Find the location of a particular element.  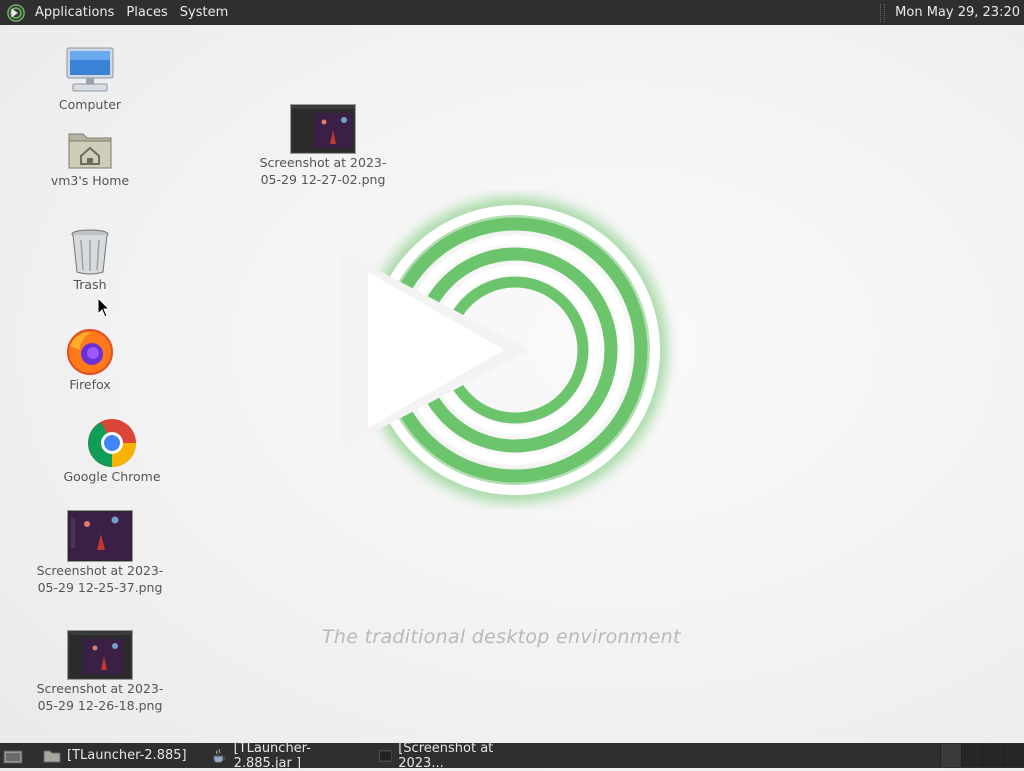

desktop-icon-trash: Trash is located at coordinates (90, 260).